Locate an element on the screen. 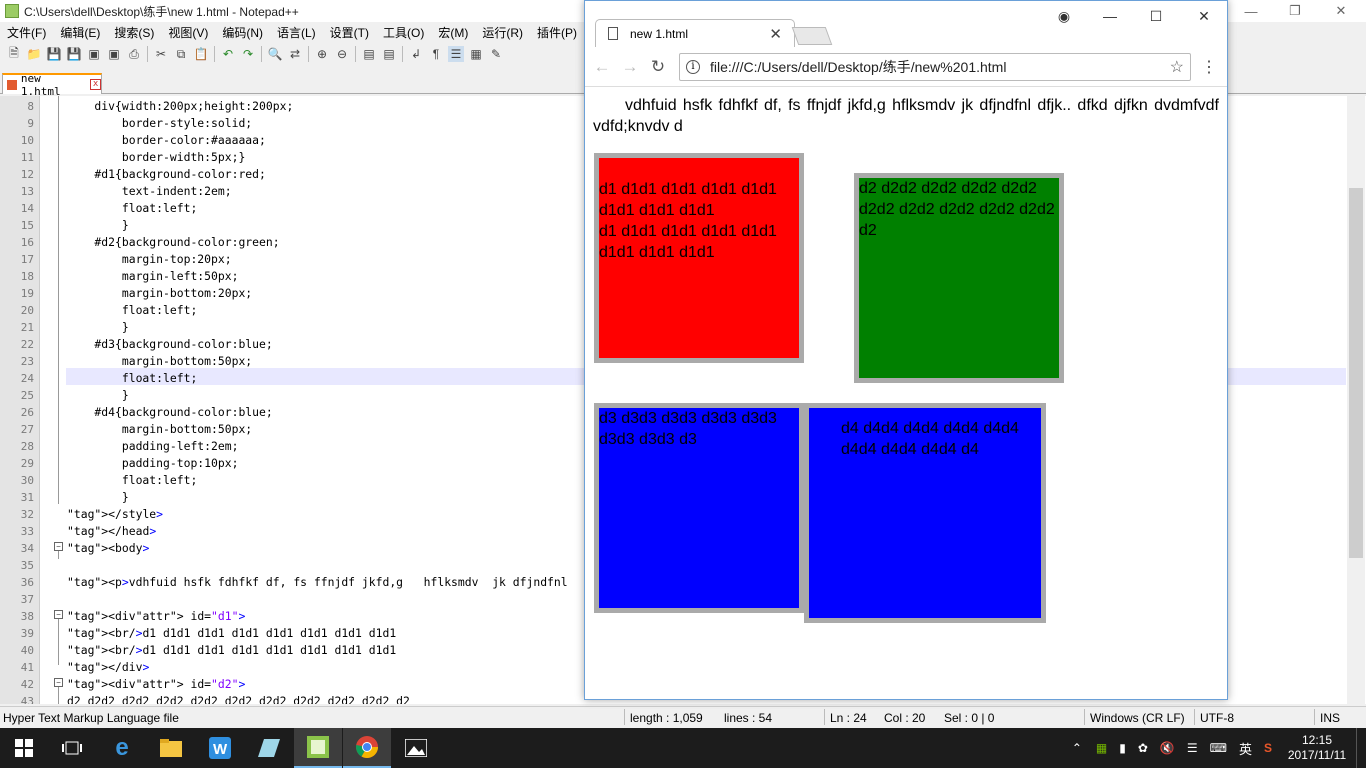 The height and width of the screenshot is (768, 1366). code-line: "tag"><div"attr"> id="d1"> is located at coordinates (156, 616).